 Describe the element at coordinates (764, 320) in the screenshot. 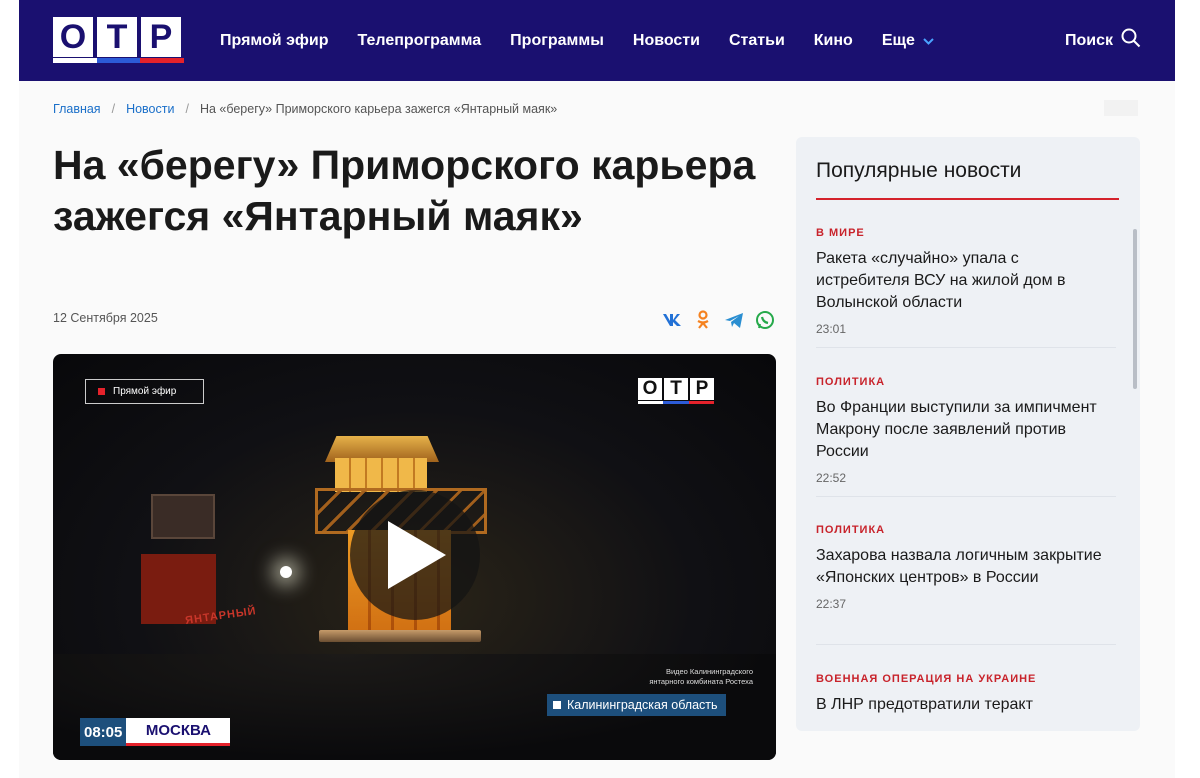

I see `whatsapp-icon` at that location.